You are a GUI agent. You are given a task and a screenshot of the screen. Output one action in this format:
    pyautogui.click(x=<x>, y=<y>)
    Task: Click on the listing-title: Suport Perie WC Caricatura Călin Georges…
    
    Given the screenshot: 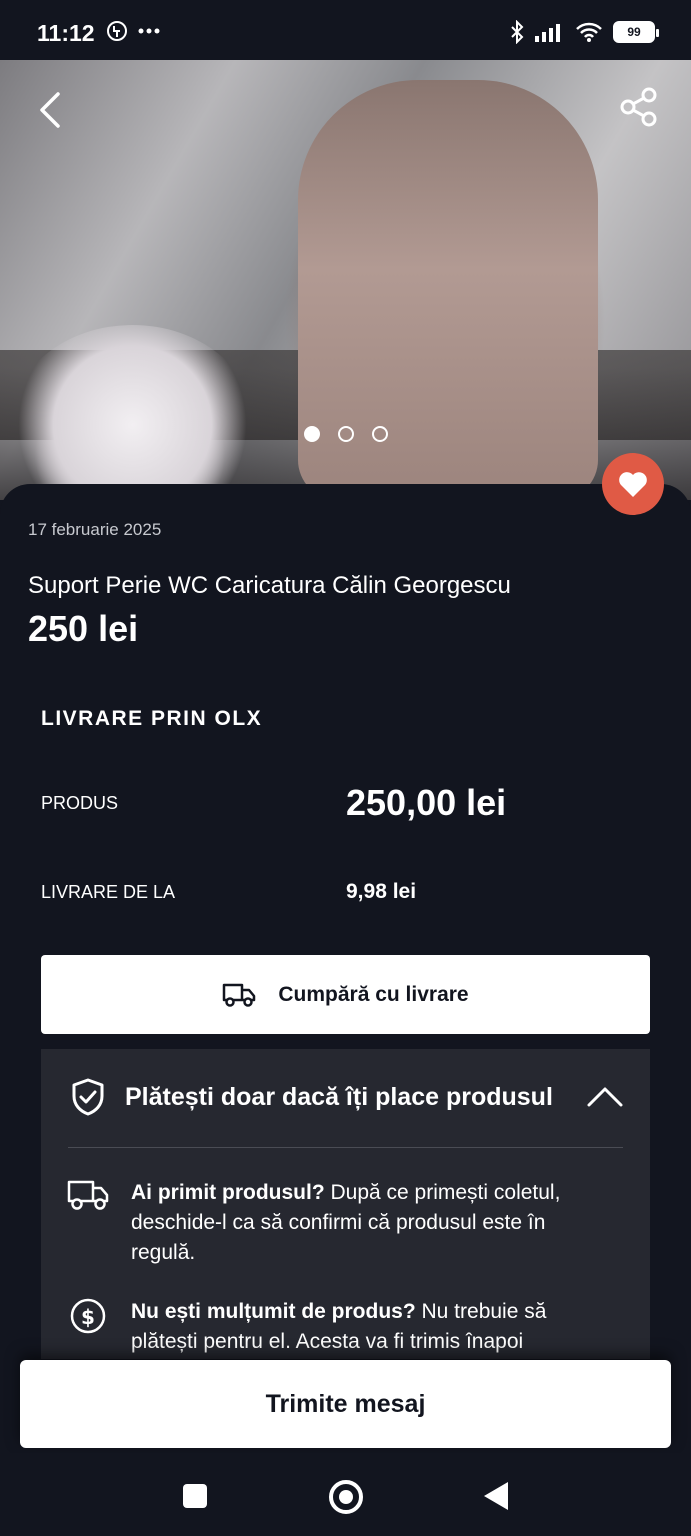 What is the action you would take?
    pyautogui.click(x=269, y=585)
    